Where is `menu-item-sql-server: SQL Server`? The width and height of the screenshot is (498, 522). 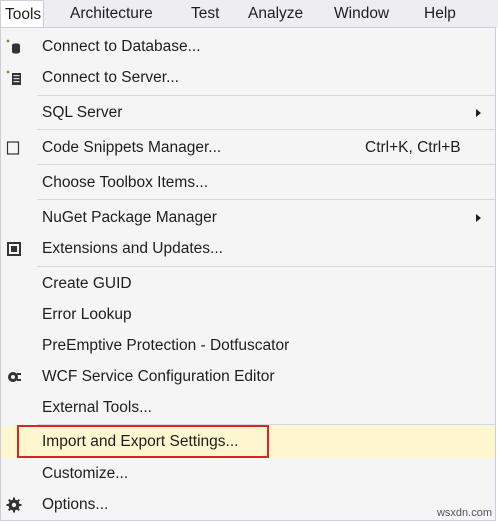
menu-item-sql-server: SQL Server is located at coordinates (248, 113).